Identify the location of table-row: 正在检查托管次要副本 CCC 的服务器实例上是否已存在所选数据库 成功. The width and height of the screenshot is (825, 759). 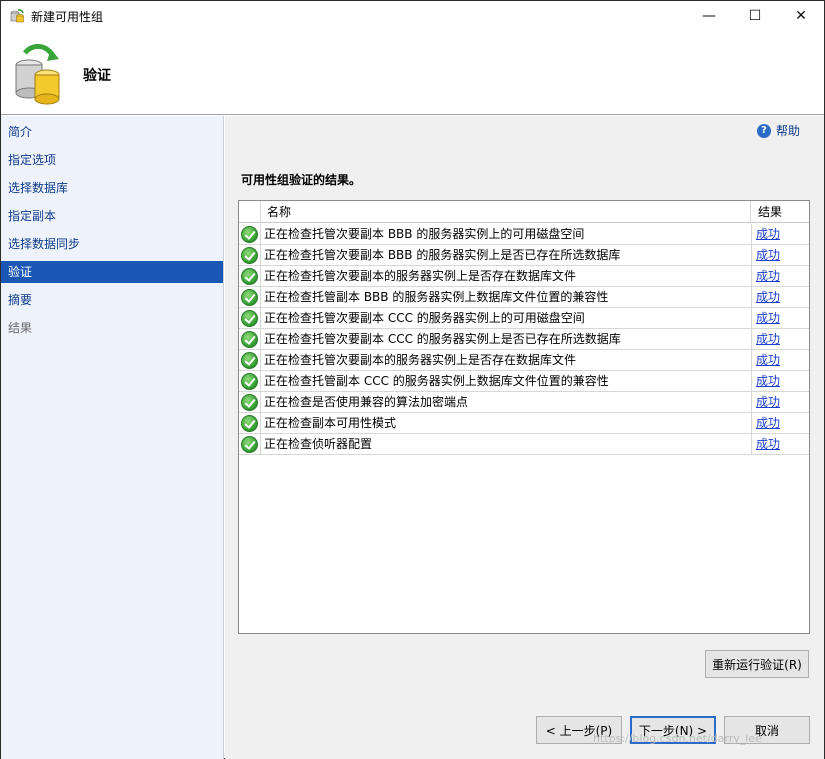
(524, 339).